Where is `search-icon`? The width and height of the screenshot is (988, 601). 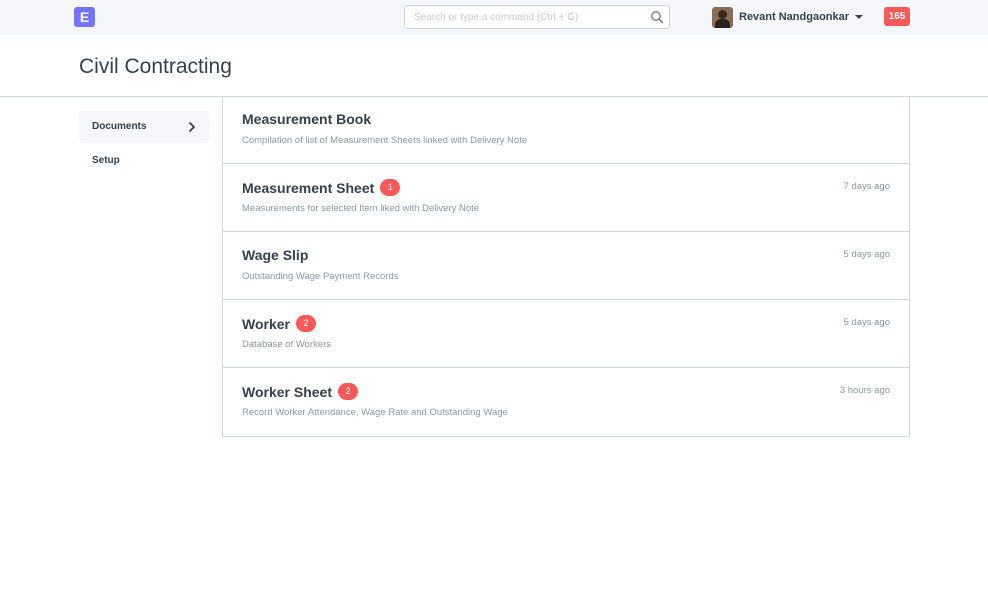
search-icon is located at coordinates (657, 17).